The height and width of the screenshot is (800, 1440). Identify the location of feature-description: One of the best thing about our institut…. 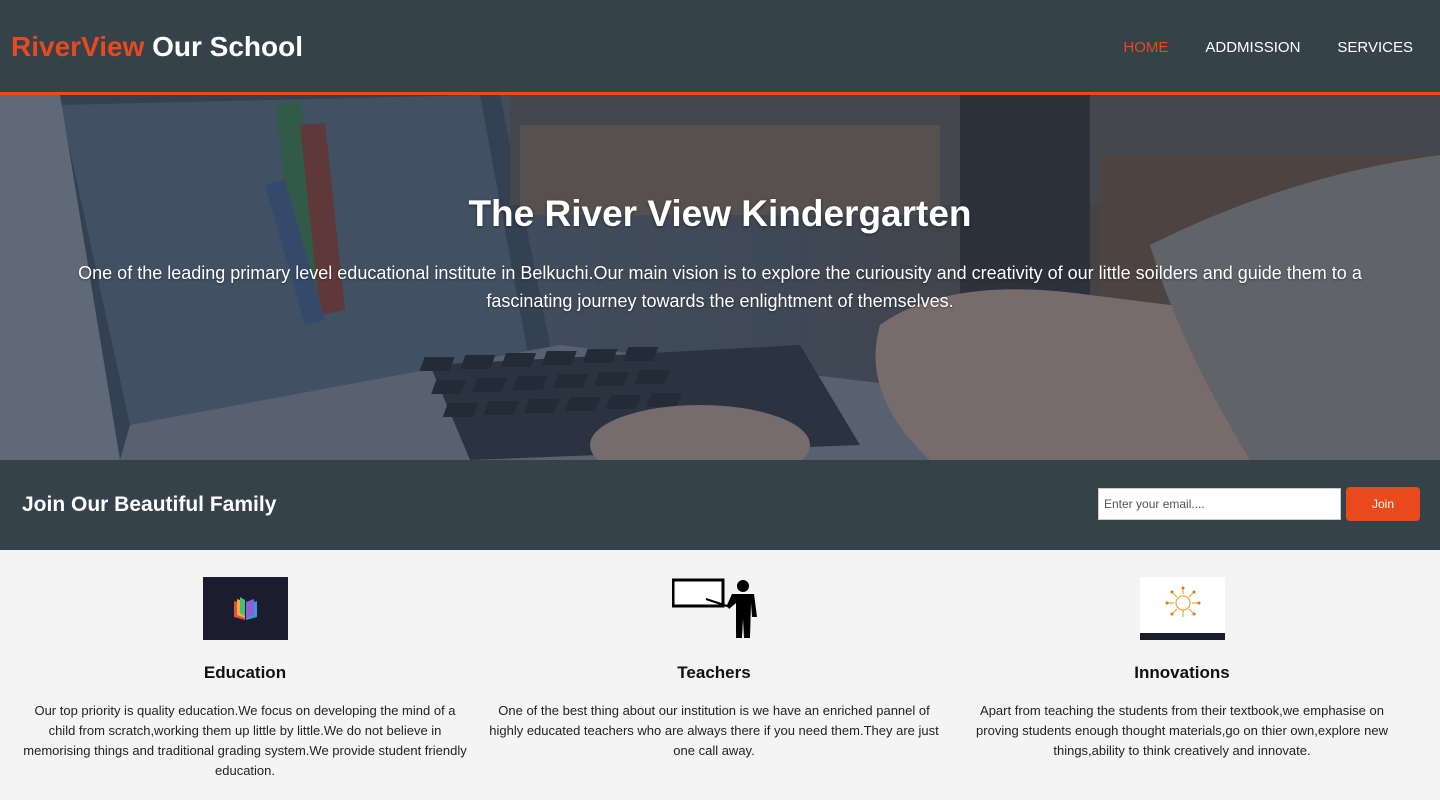
(714, 730).